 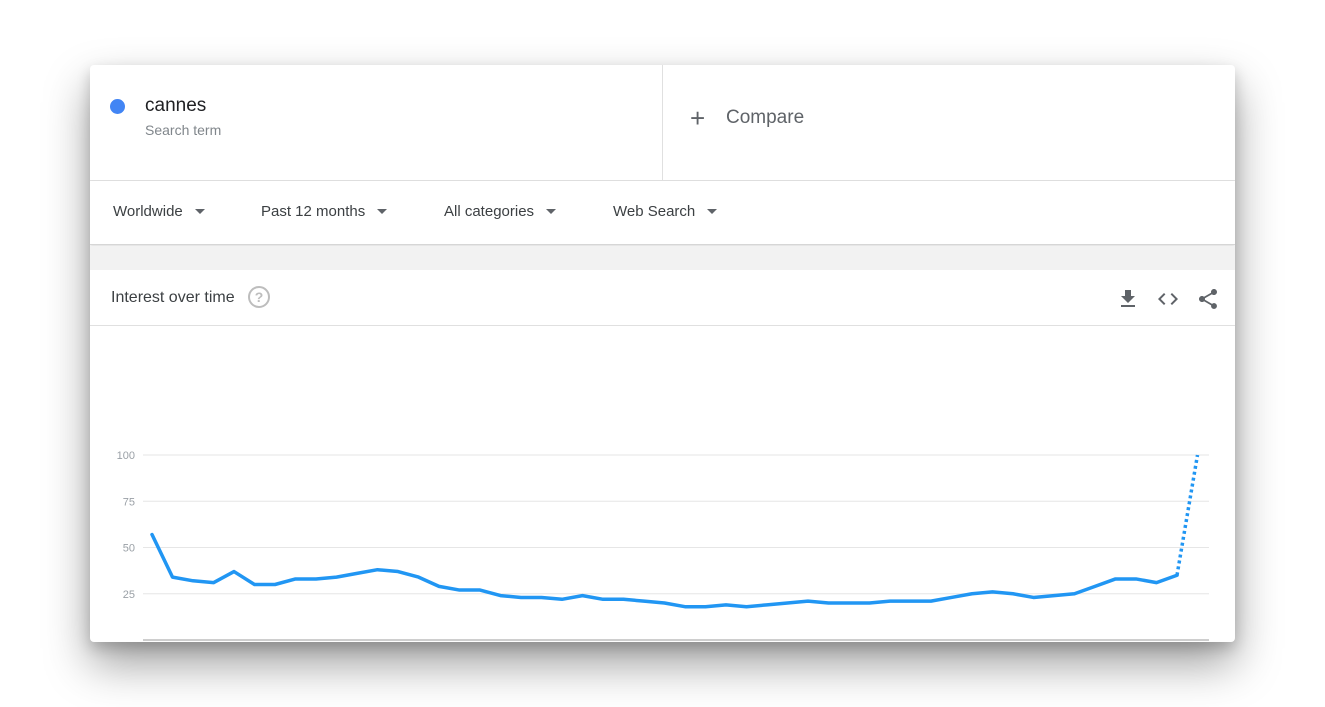 I want to click on interest-over-time-header: Interest over time ?, so click(x=662, y=298).